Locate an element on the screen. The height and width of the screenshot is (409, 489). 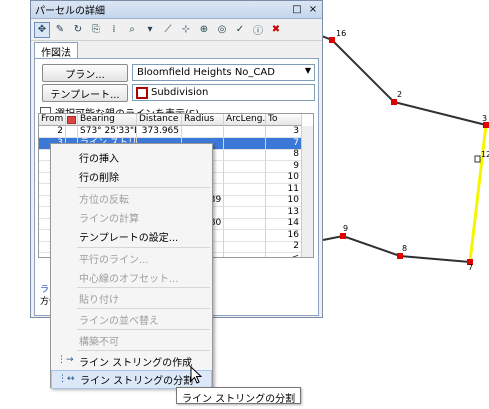
mouse-pointer-icon is located at coordinates (196, 375).